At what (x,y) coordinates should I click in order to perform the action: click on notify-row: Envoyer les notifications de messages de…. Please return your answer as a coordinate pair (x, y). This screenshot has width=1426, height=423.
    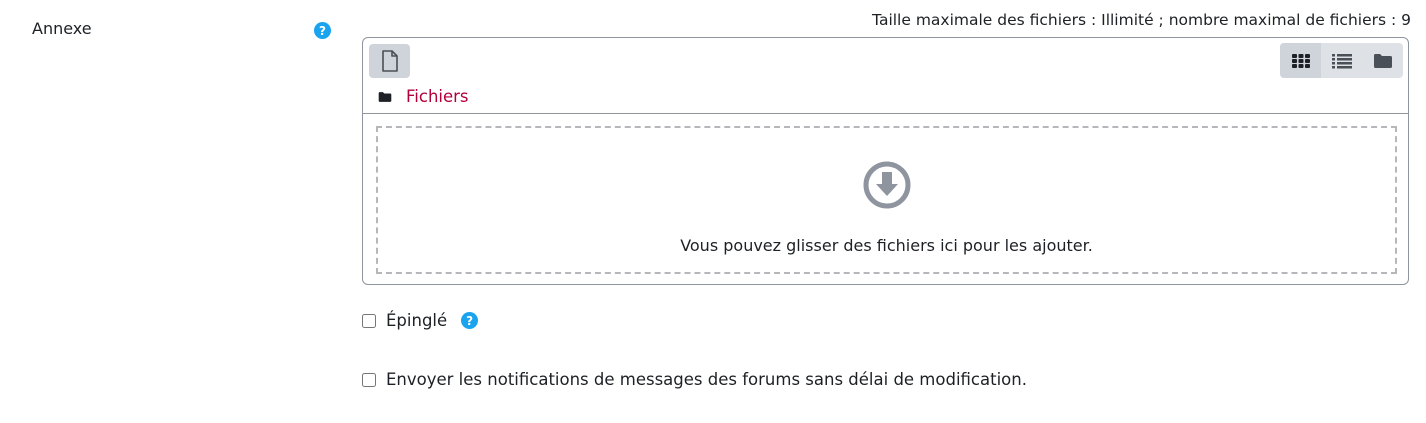
    Looking at the image, I should click on (694, 379).